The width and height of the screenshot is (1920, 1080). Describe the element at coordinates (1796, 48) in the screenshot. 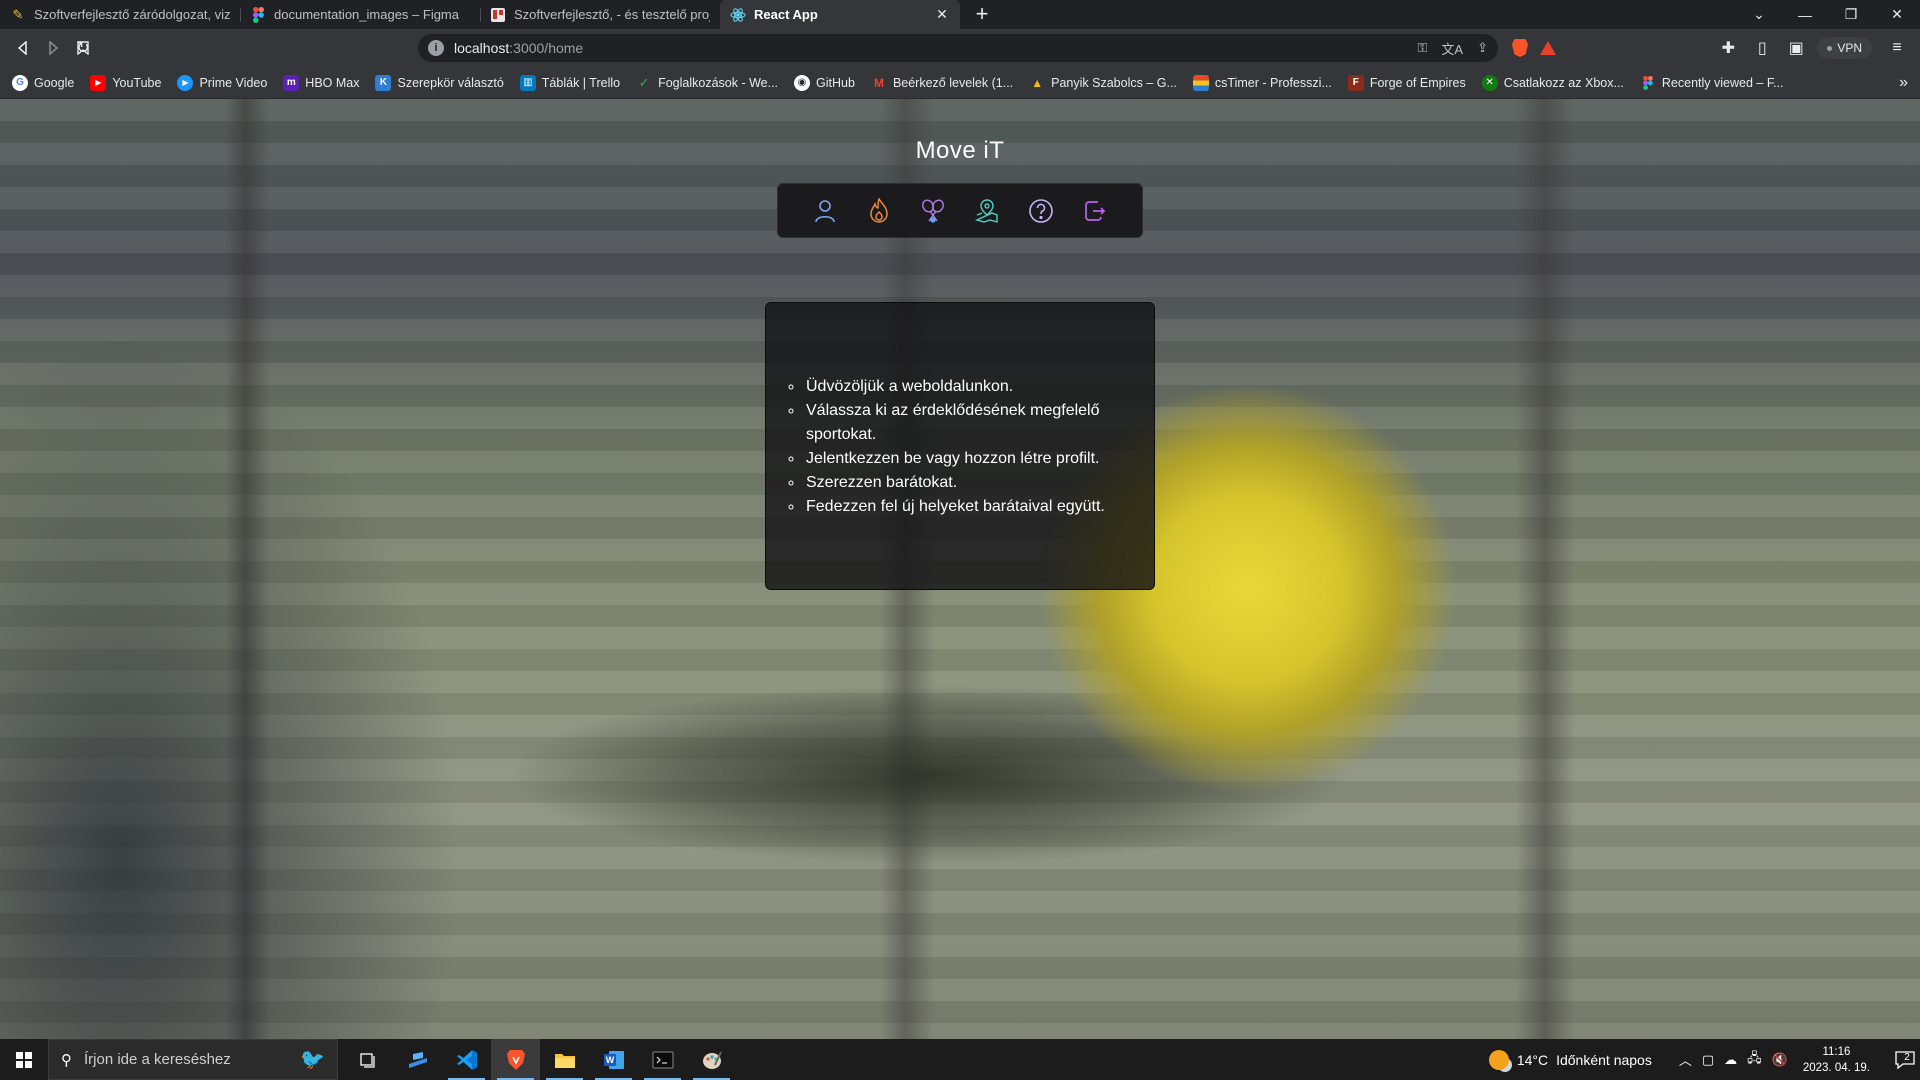

I see `wallet-icon: ▣` at that location.